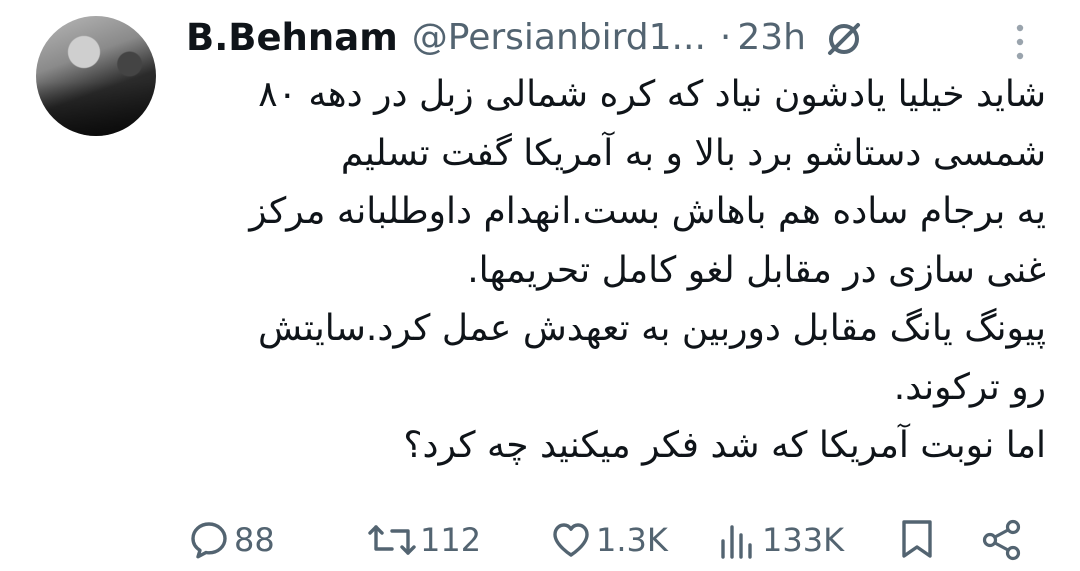  Describe the element at coordinates (756, 270) in the screenshot. I see `tweet-line: غنی سازی در مقابل لغو کامل تحریمها.` at that location.